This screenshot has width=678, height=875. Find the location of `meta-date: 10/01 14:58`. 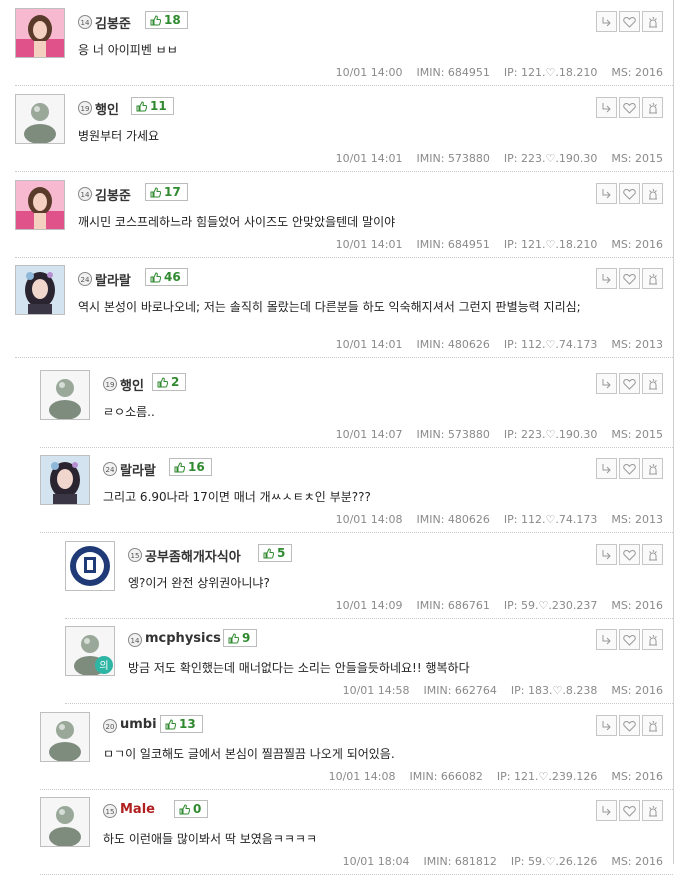

meta-date: 10/01 14:58 is located at coordinates (376, 690).